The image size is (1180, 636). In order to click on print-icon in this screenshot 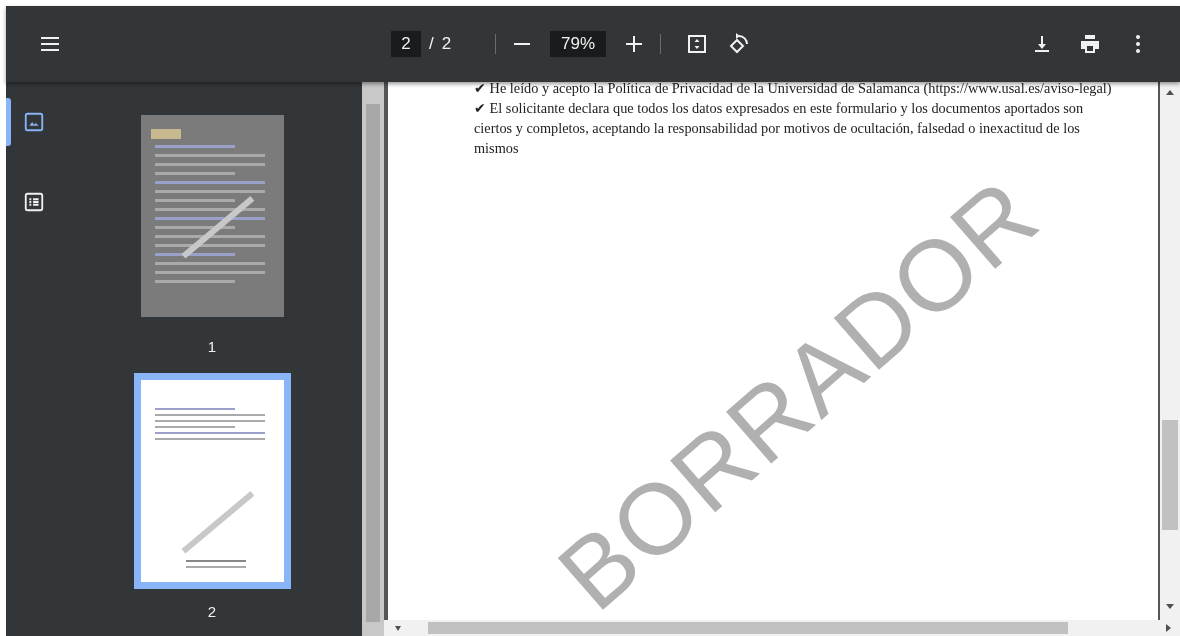, I will do `click(1090, 44)`.